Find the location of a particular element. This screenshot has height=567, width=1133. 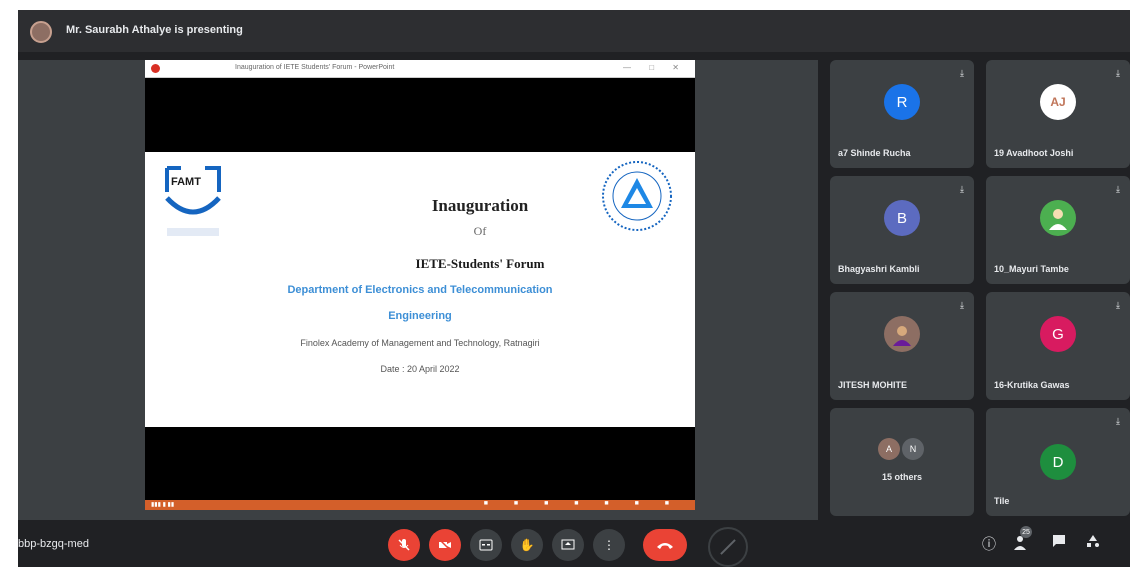

hand-icon: ✋ is located at coordinates (527, 545).